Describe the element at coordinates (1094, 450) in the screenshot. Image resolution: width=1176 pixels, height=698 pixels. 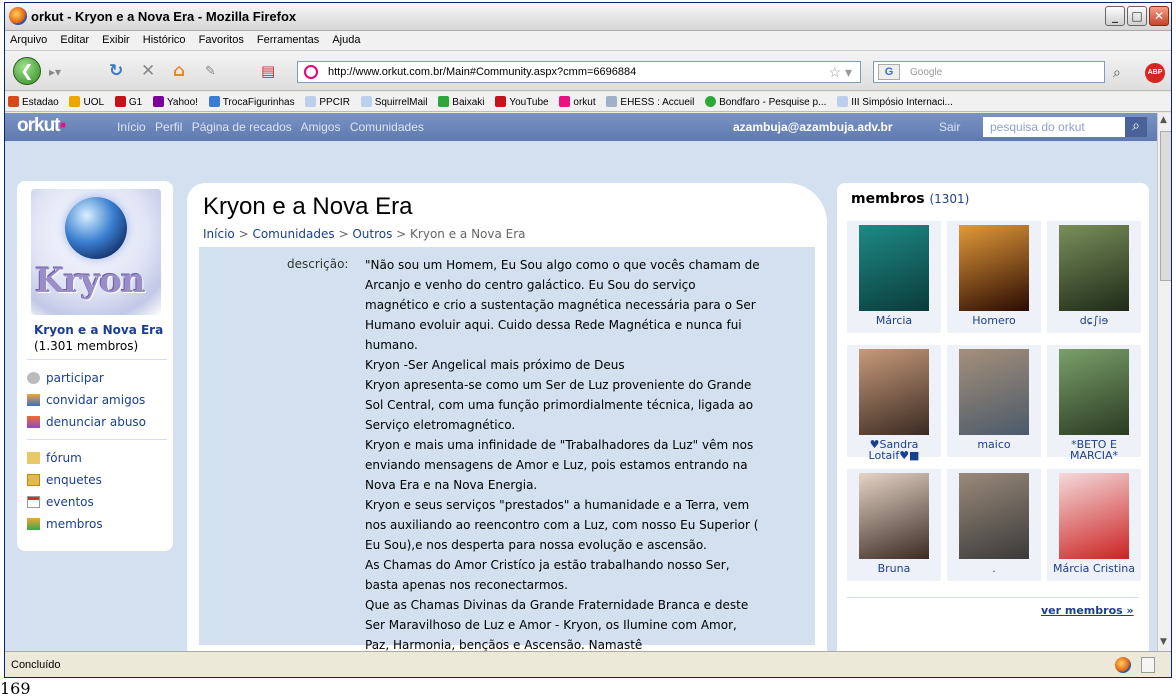
I see `member-name: *BETO E MARCIA*` at that location.